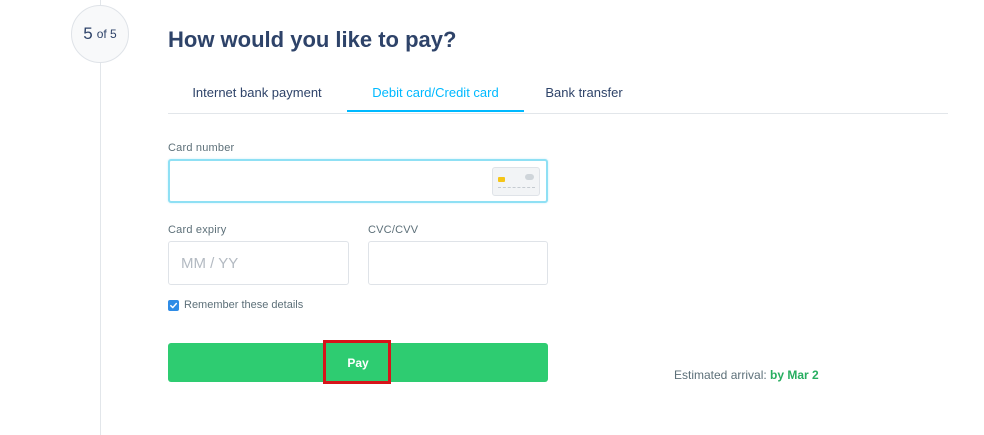  Describe the element at coordinates (435, 94) in the screenshot. I see `tab-debit-credit-card: Debit card/Credit card` at that location.